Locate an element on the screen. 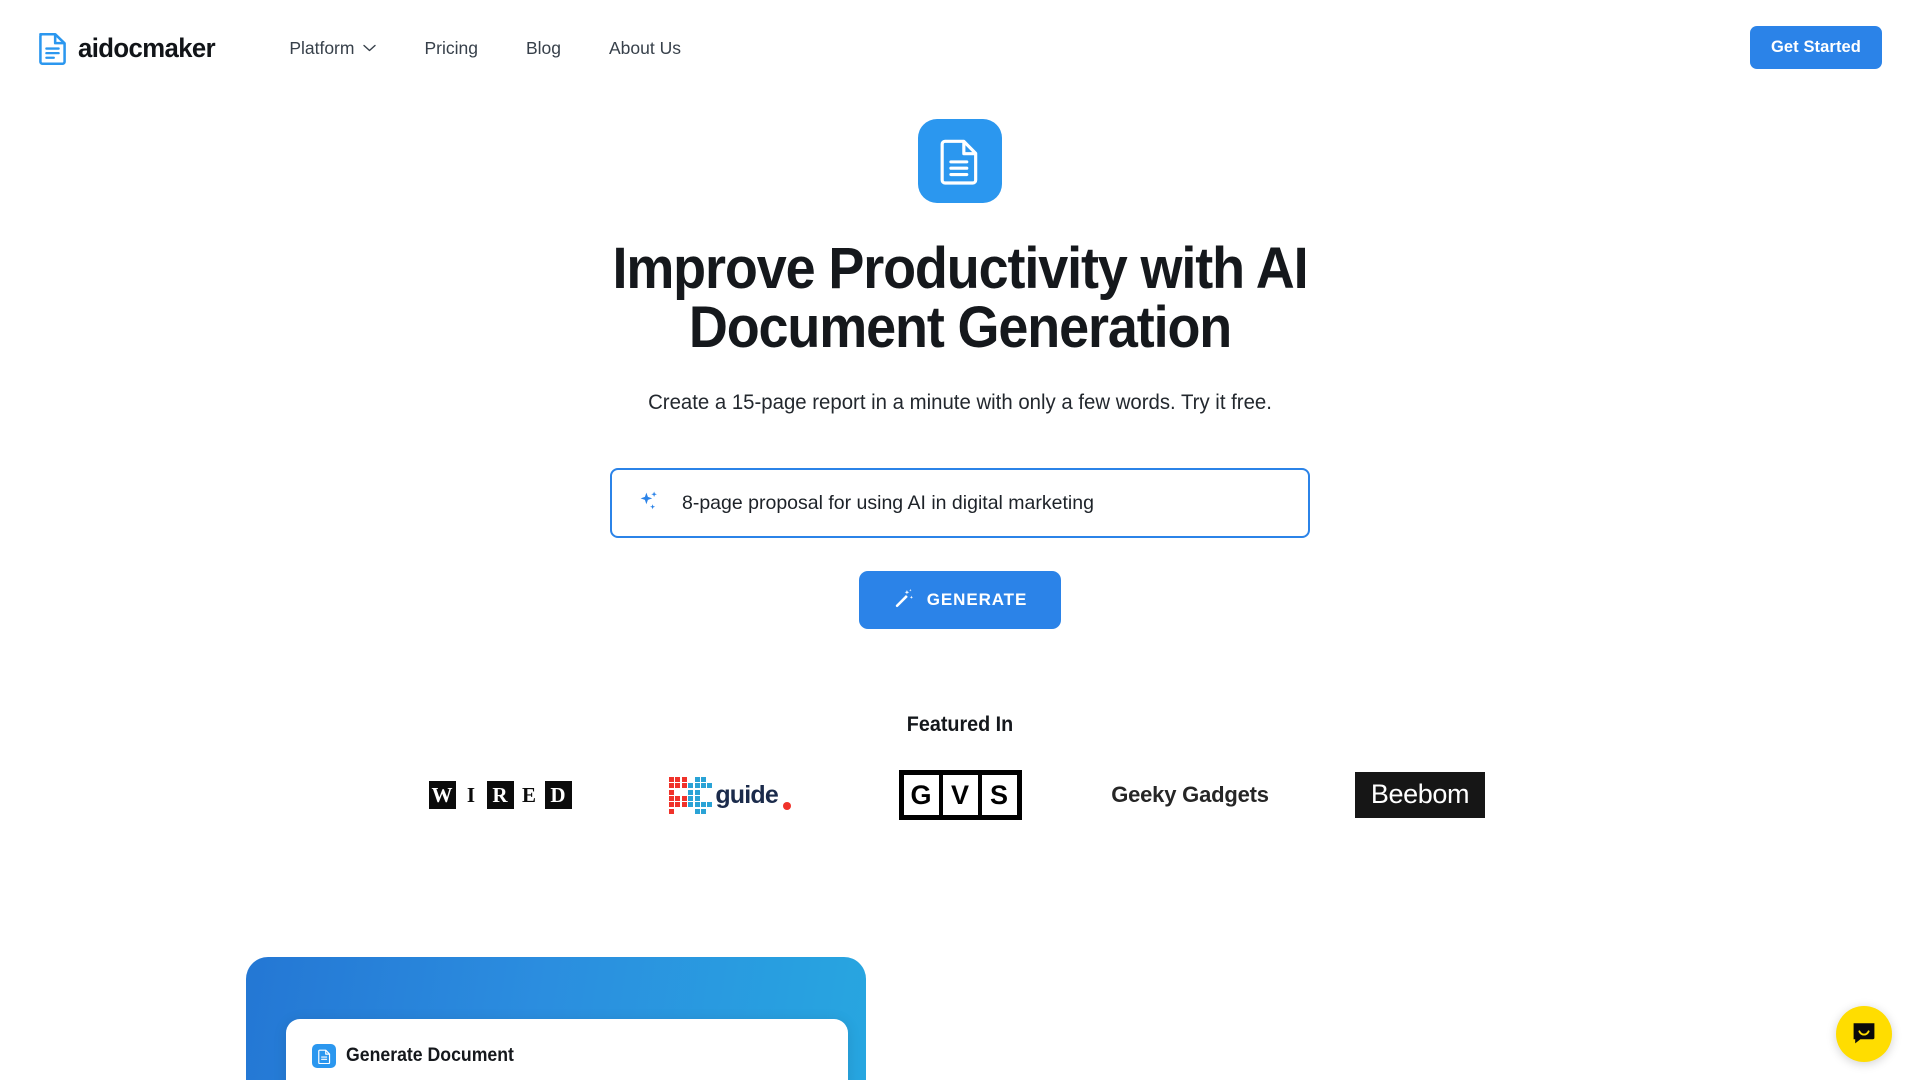 The image size is (1920, 1080). wired-letter: D is located at coordinates (558, 795).